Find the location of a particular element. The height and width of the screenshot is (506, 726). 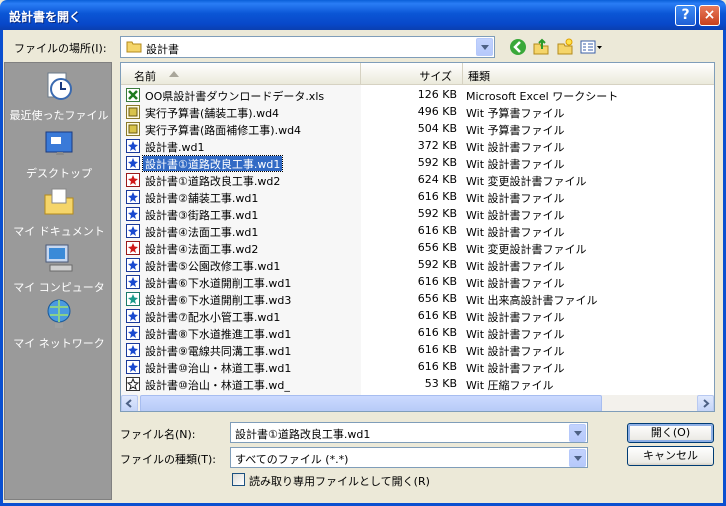

filetype-value: すべてのファイル (*.*) is located at coordinates (292, 459).